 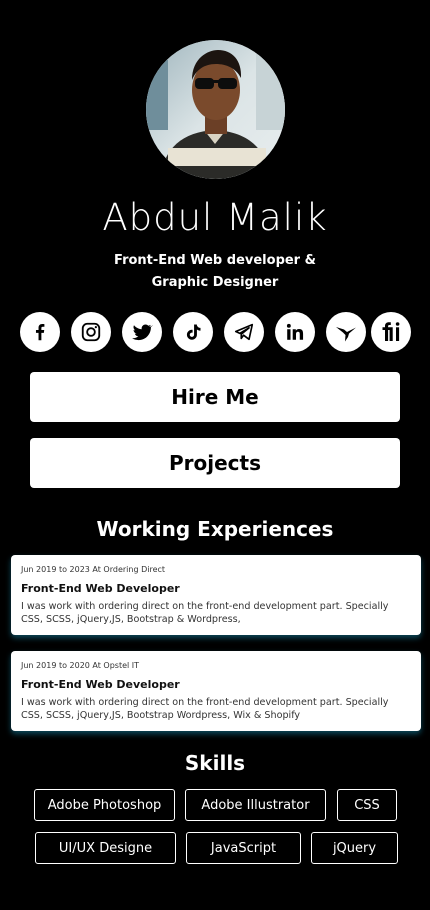 What do you see at coordinates (215, 397) in the screenshot?
I see `hire-me-button: Hire Me` at bounding box center [215, 397].